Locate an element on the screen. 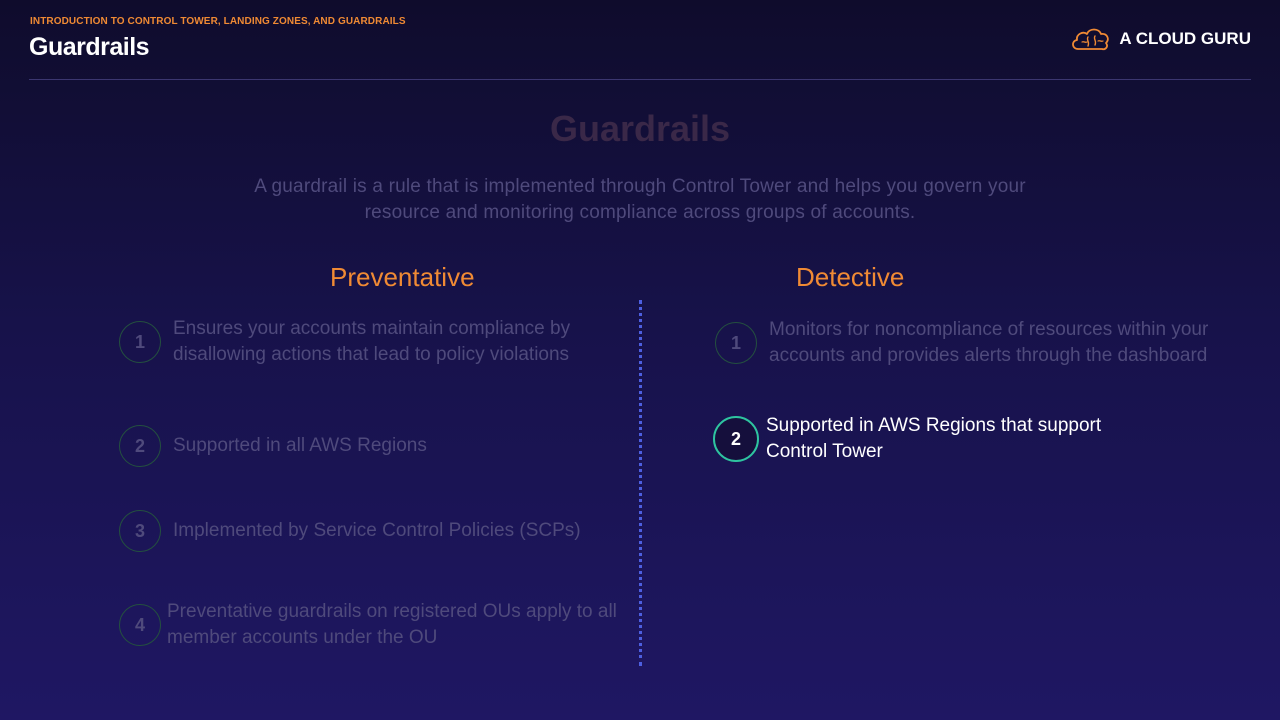  preventative-heading: Preventative is located at coordinates (402, 277).